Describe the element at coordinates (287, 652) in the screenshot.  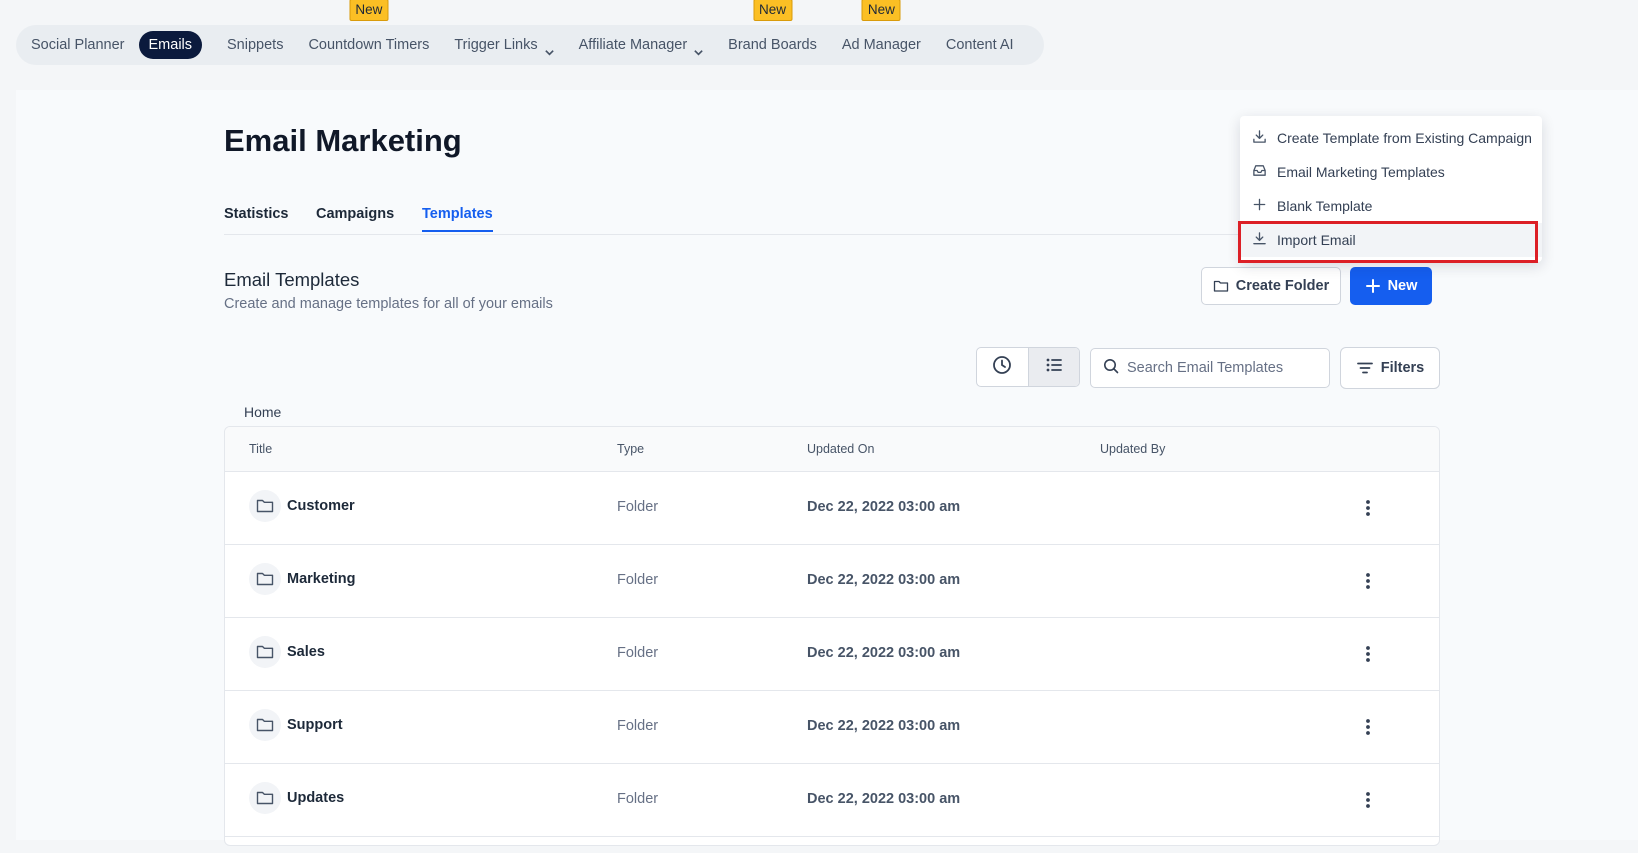
I see `row-title: Sales` at that location.